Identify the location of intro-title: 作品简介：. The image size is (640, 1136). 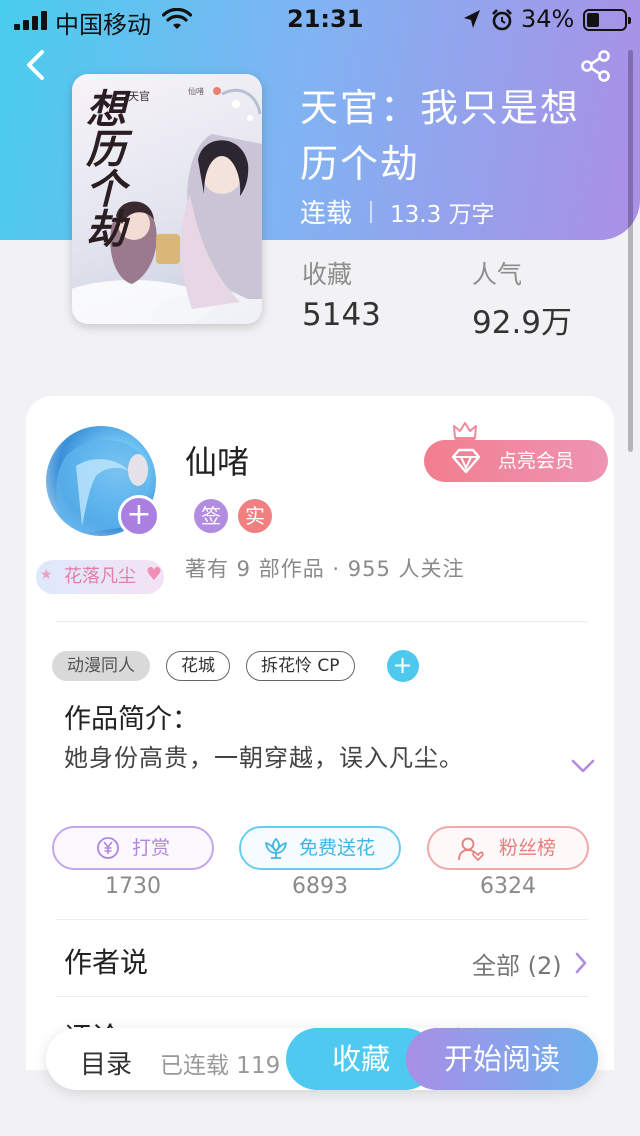
(131, 719).